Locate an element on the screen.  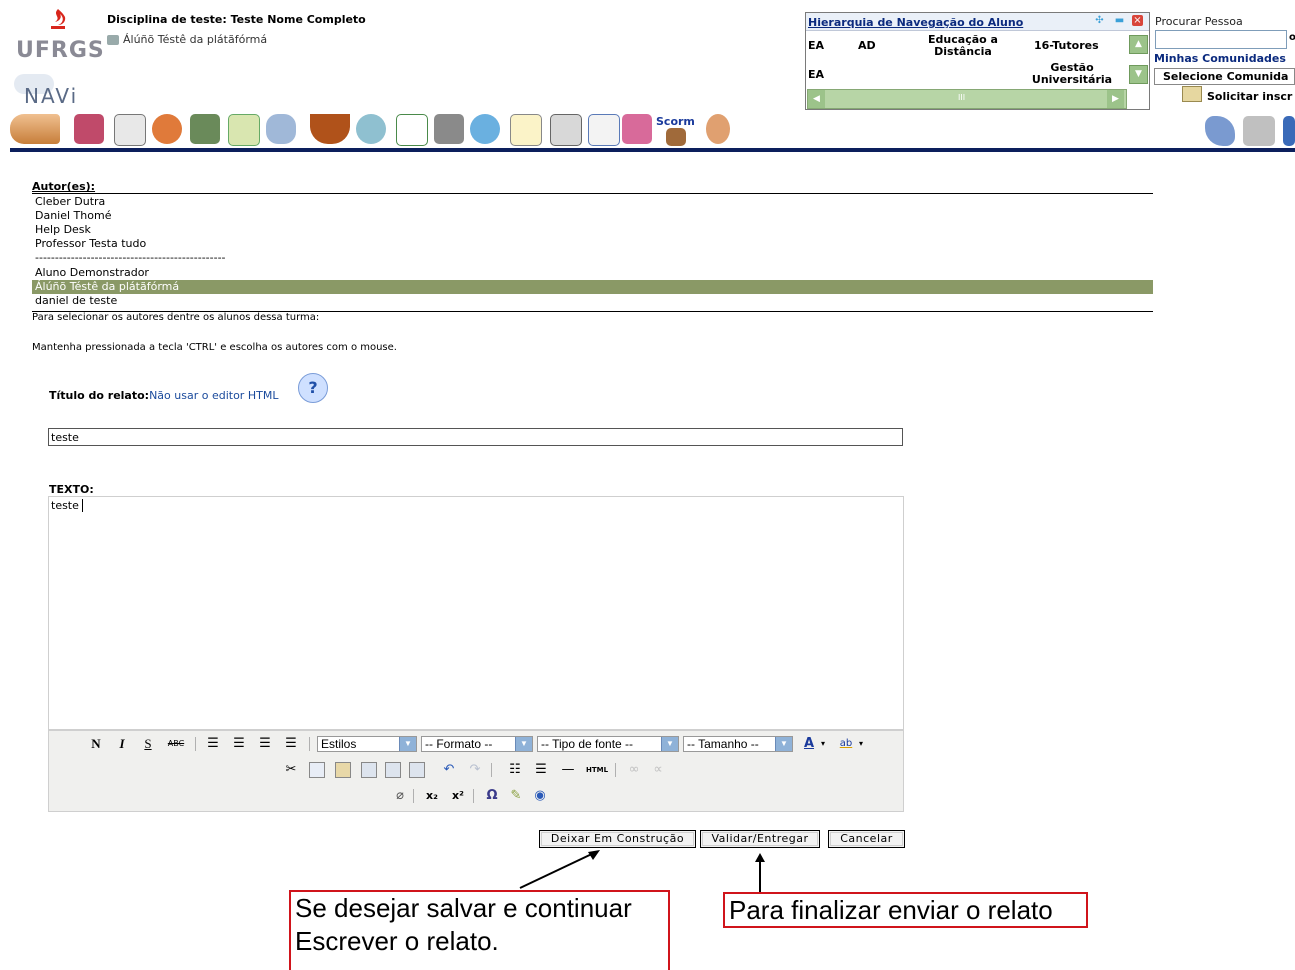
annotation-save-line-2: Escrever o relato. is located at coordinates (397, 941).